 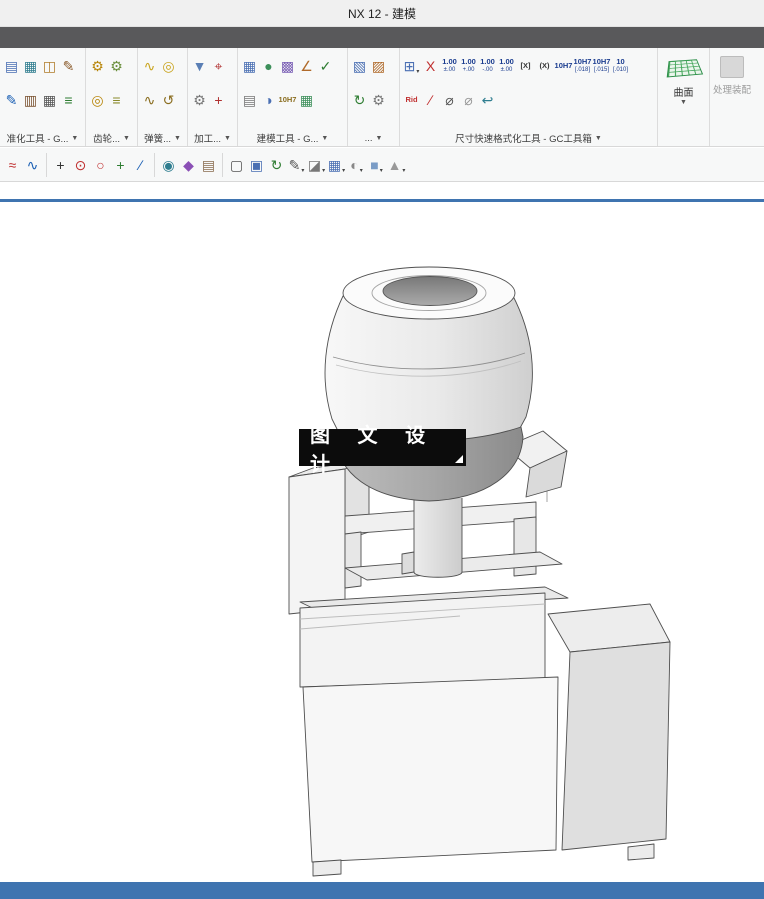 I want to click on ribbon-group-label-springs: 弹簧... ▼, so click(x=162, y=138).